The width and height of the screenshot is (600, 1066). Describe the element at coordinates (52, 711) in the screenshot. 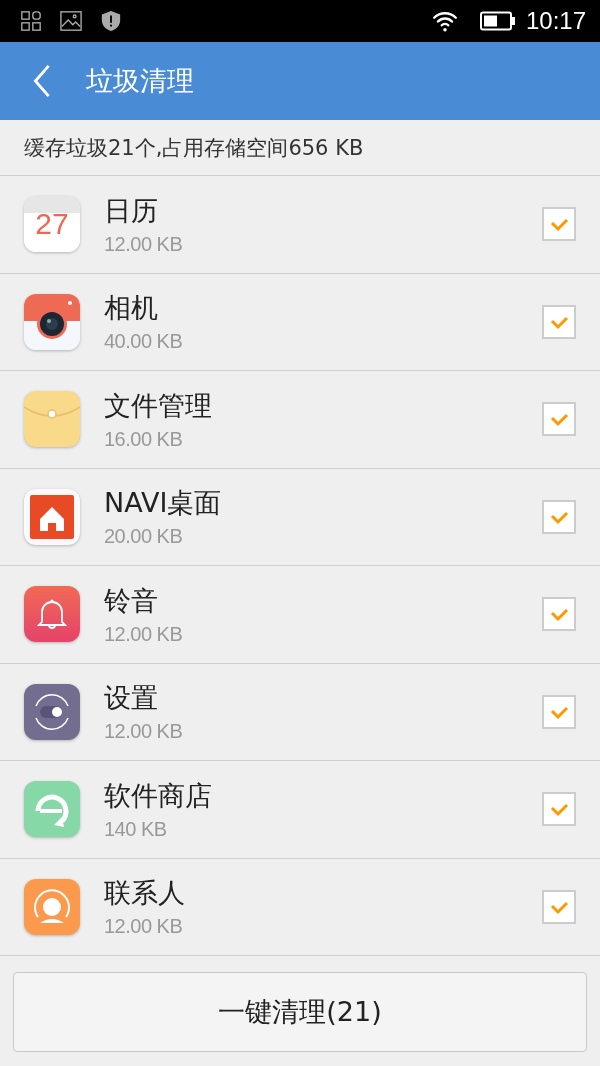

I see `toggle-switch-icon` at that location.